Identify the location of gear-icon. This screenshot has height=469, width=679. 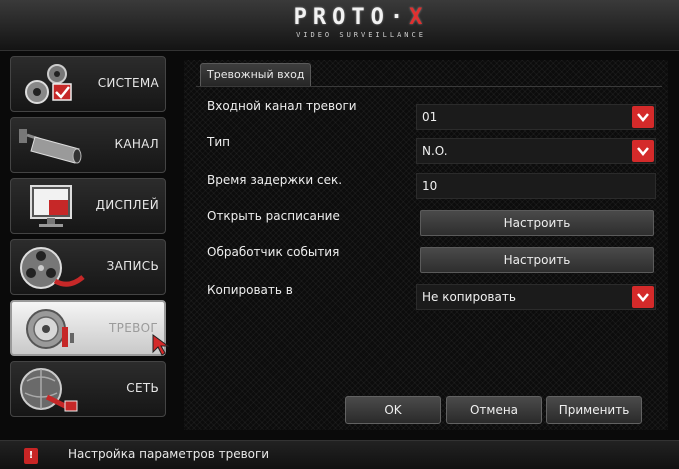
(52, 85).